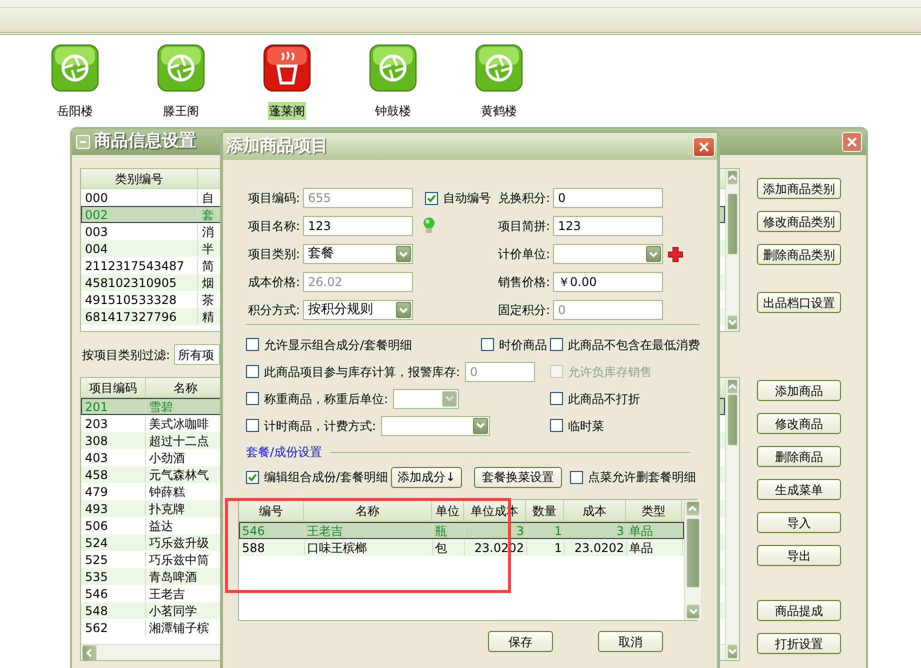  I want to click on column-header: 类别编号, so click(139, 178).